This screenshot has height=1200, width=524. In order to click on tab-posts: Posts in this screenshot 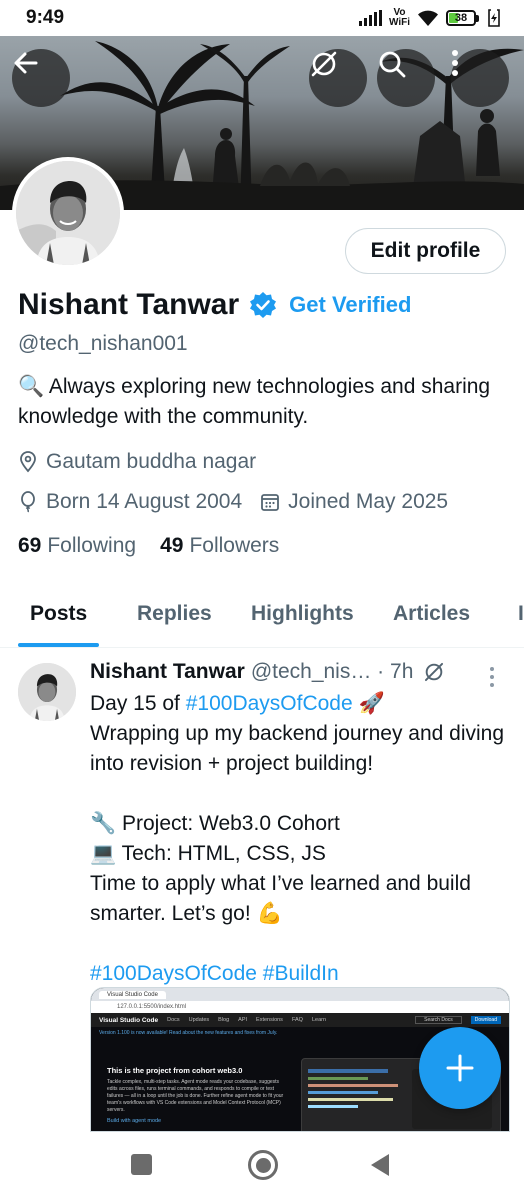, I will do `click(58, 614)`.